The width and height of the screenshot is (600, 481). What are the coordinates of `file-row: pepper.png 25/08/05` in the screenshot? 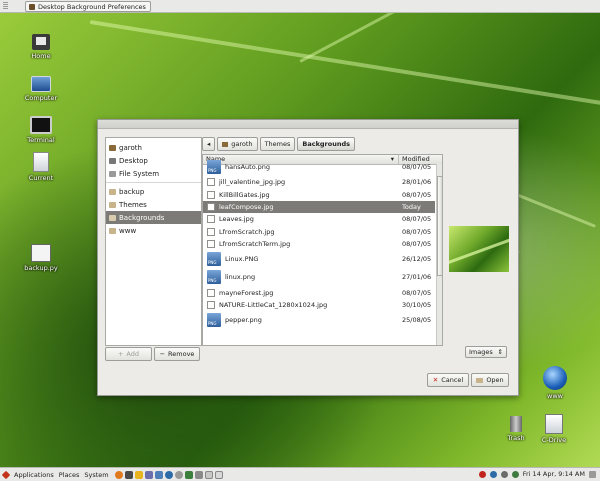 It's located at (319, 320).